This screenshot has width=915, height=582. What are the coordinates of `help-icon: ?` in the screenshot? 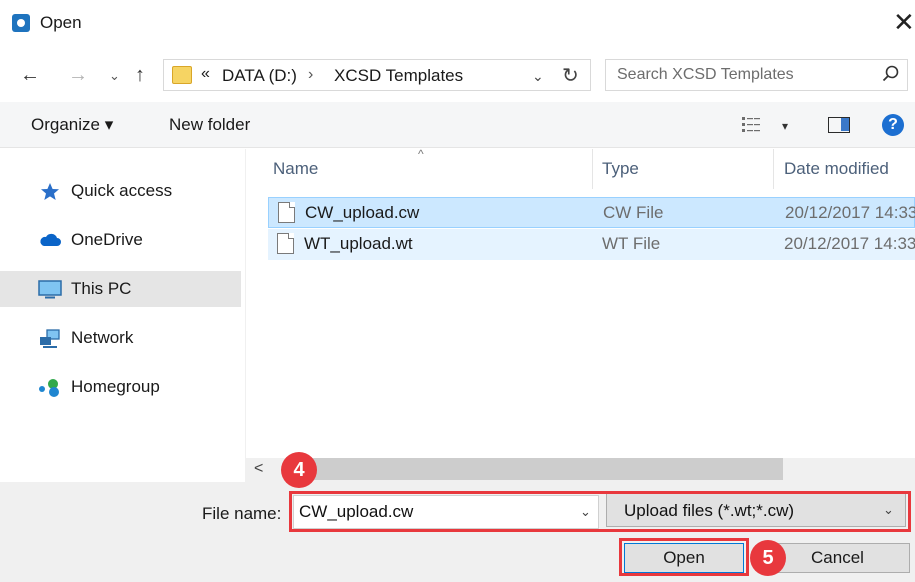 It's located at (893, 125).